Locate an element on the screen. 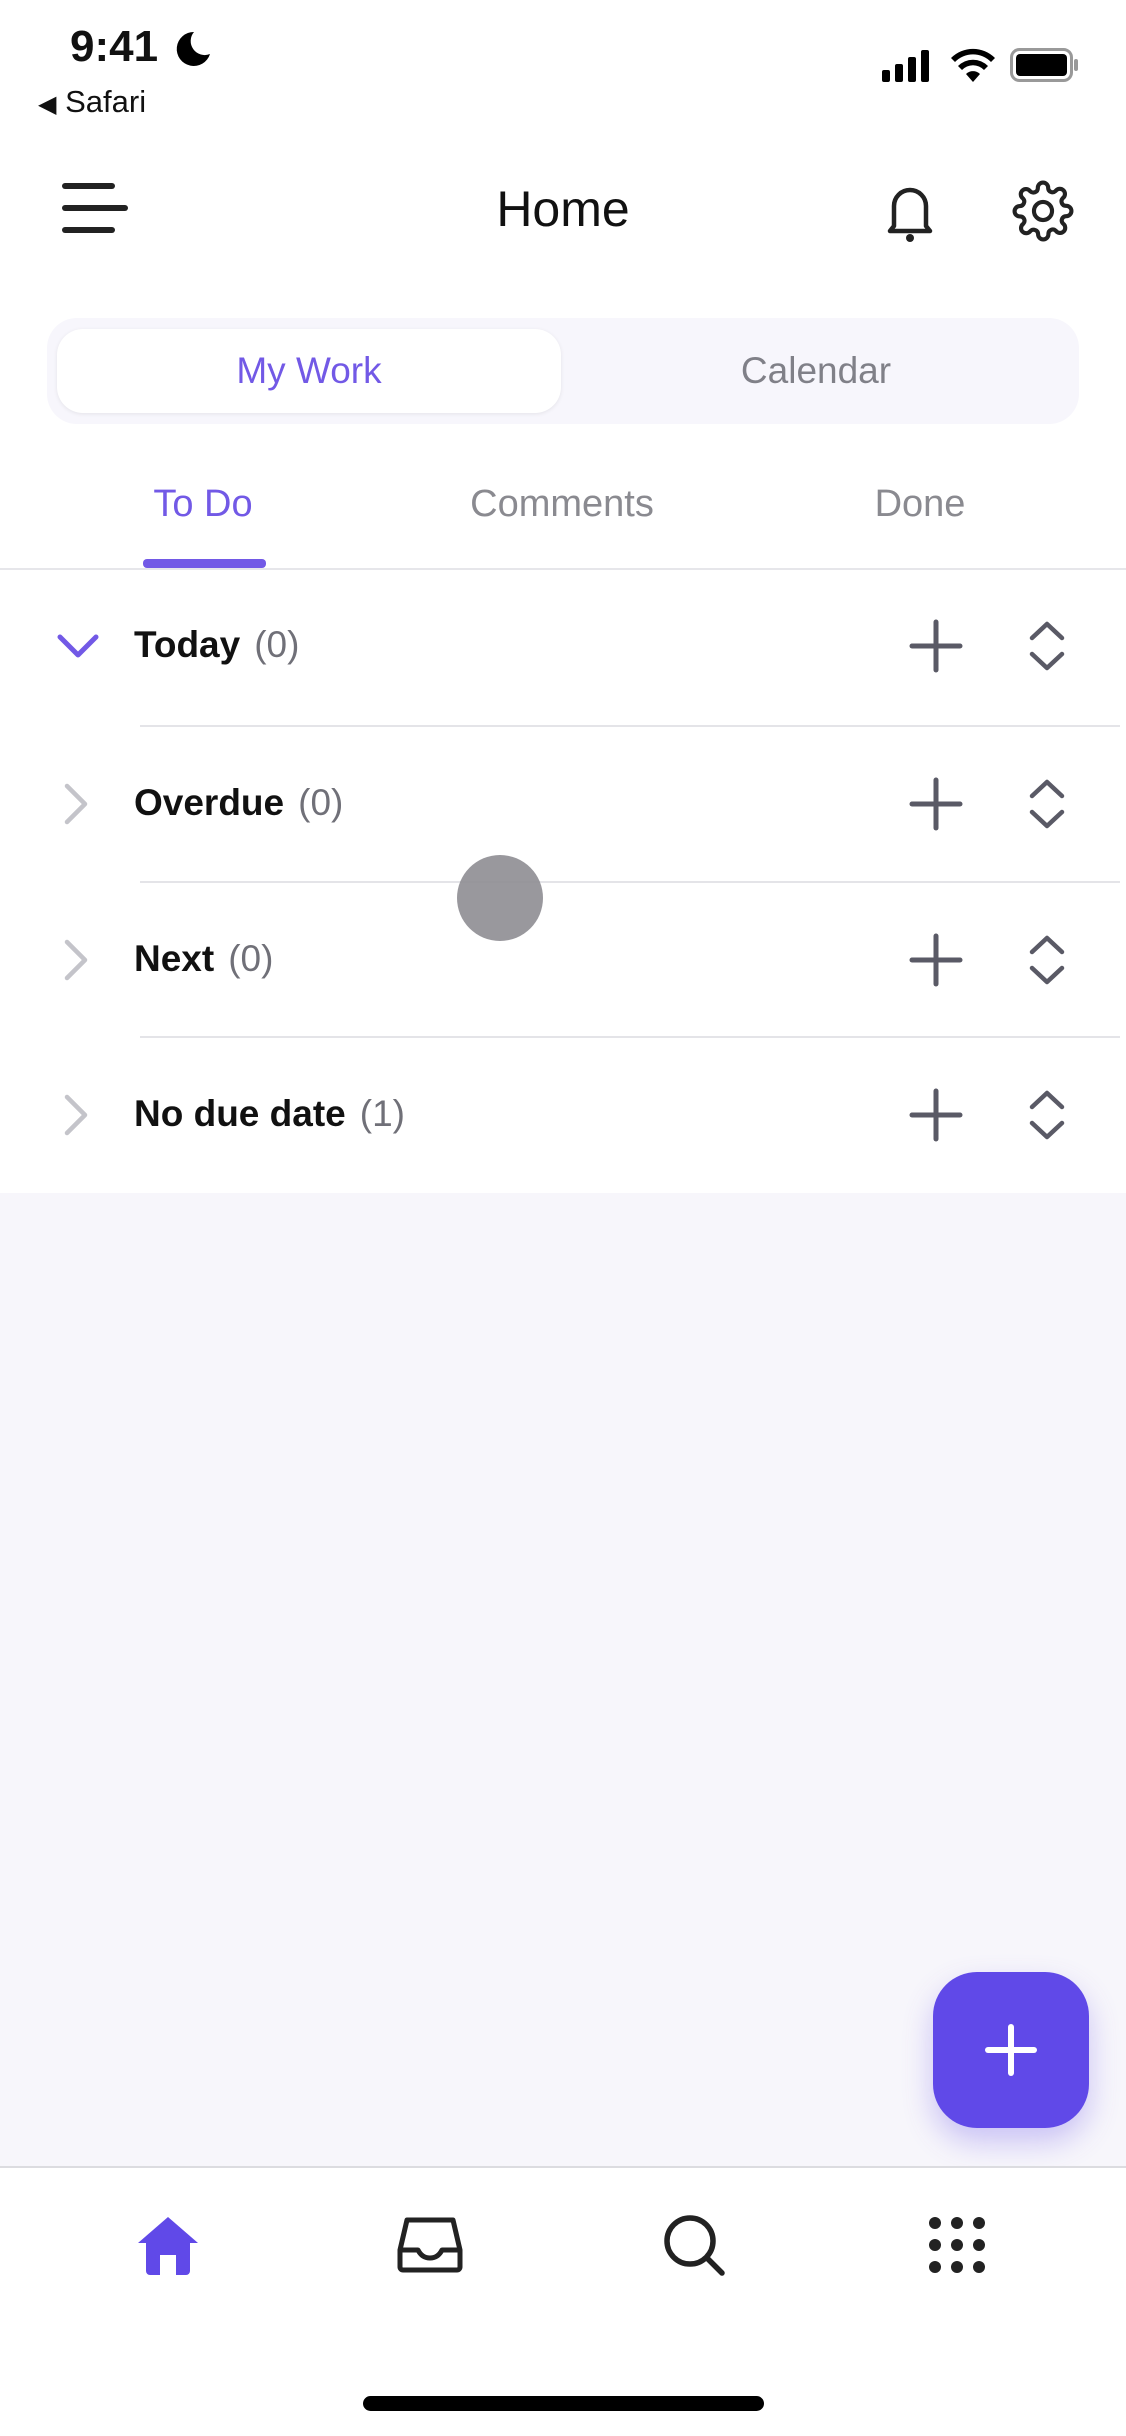 This screenshot has height=2436, width=1126. bell-icon is located at coordinates (910, 212).